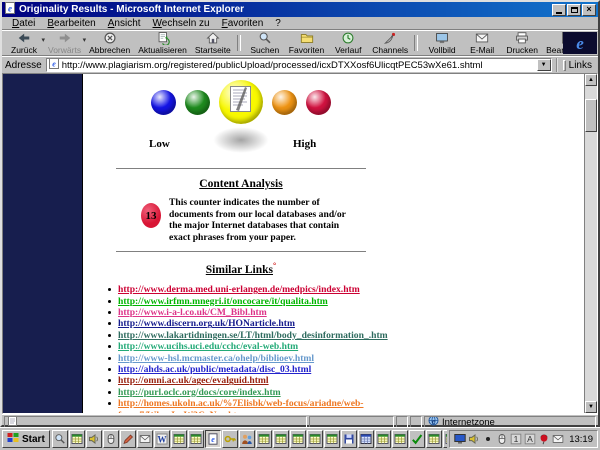  What do you see at coordinates (564, 65) in the screenshot?
I see `band-grip` at bounding box center [564, 65].